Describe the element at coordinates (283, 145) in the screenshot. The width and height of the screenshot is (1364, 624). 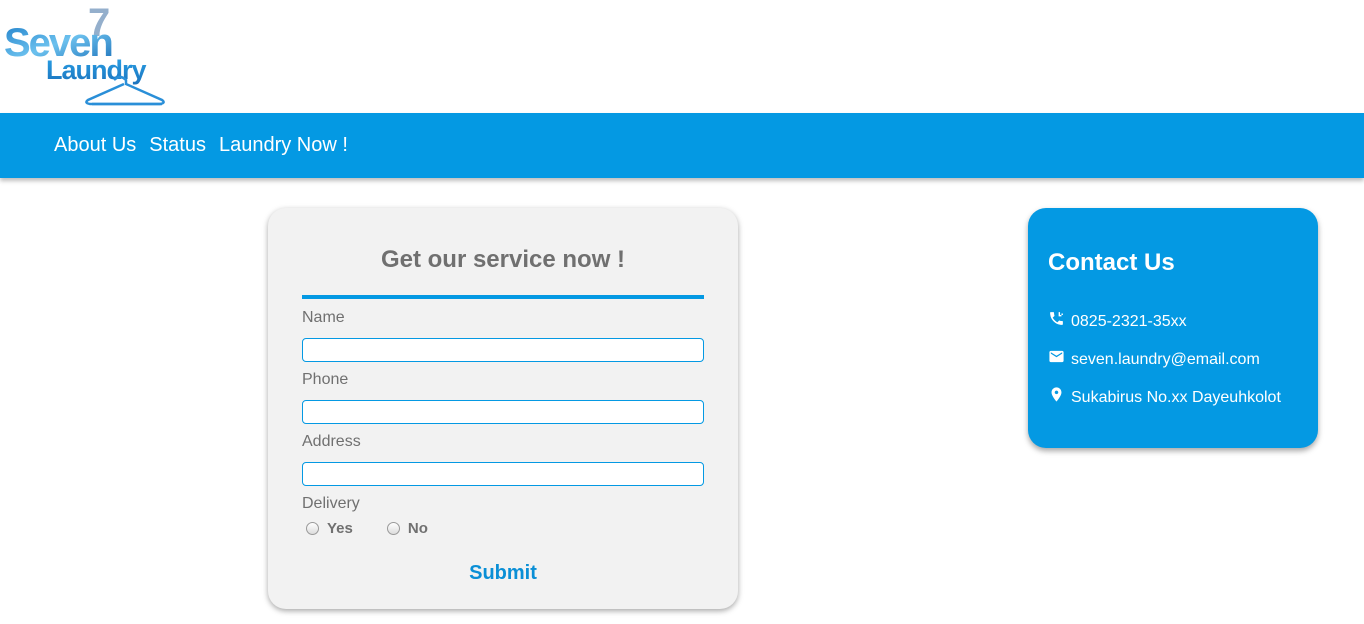
I see `nav-item-laundry-now: Laundry Now !` at that location.